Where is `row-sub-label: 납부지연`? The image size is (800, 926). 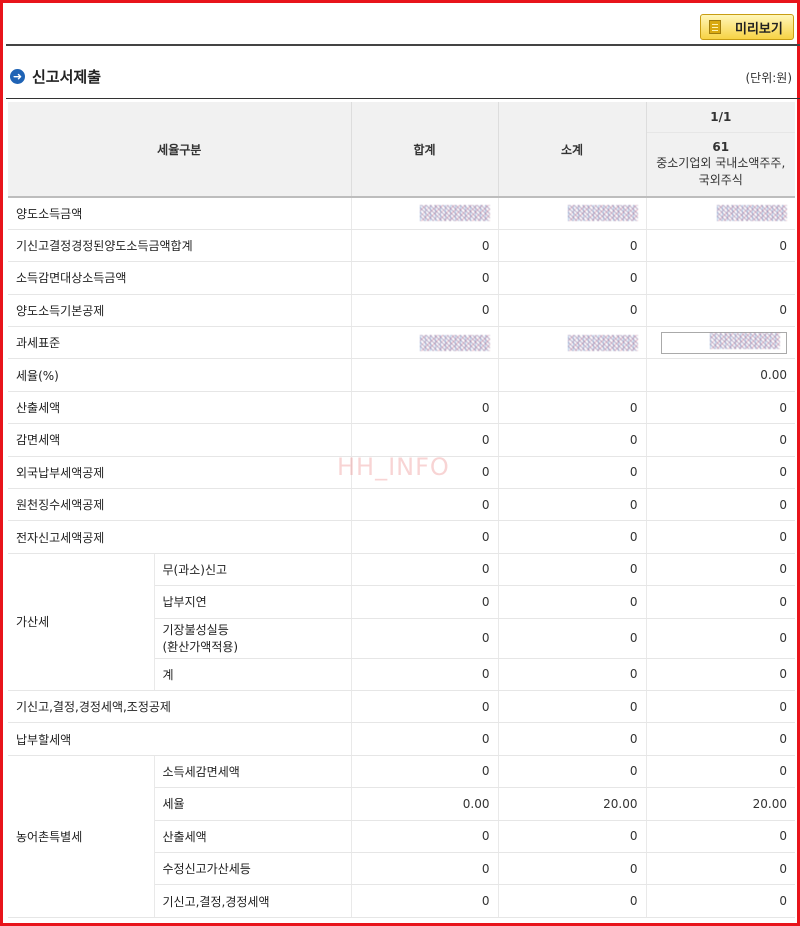
row-sub-label: 납부지연 is located at coordinates (253, 602).